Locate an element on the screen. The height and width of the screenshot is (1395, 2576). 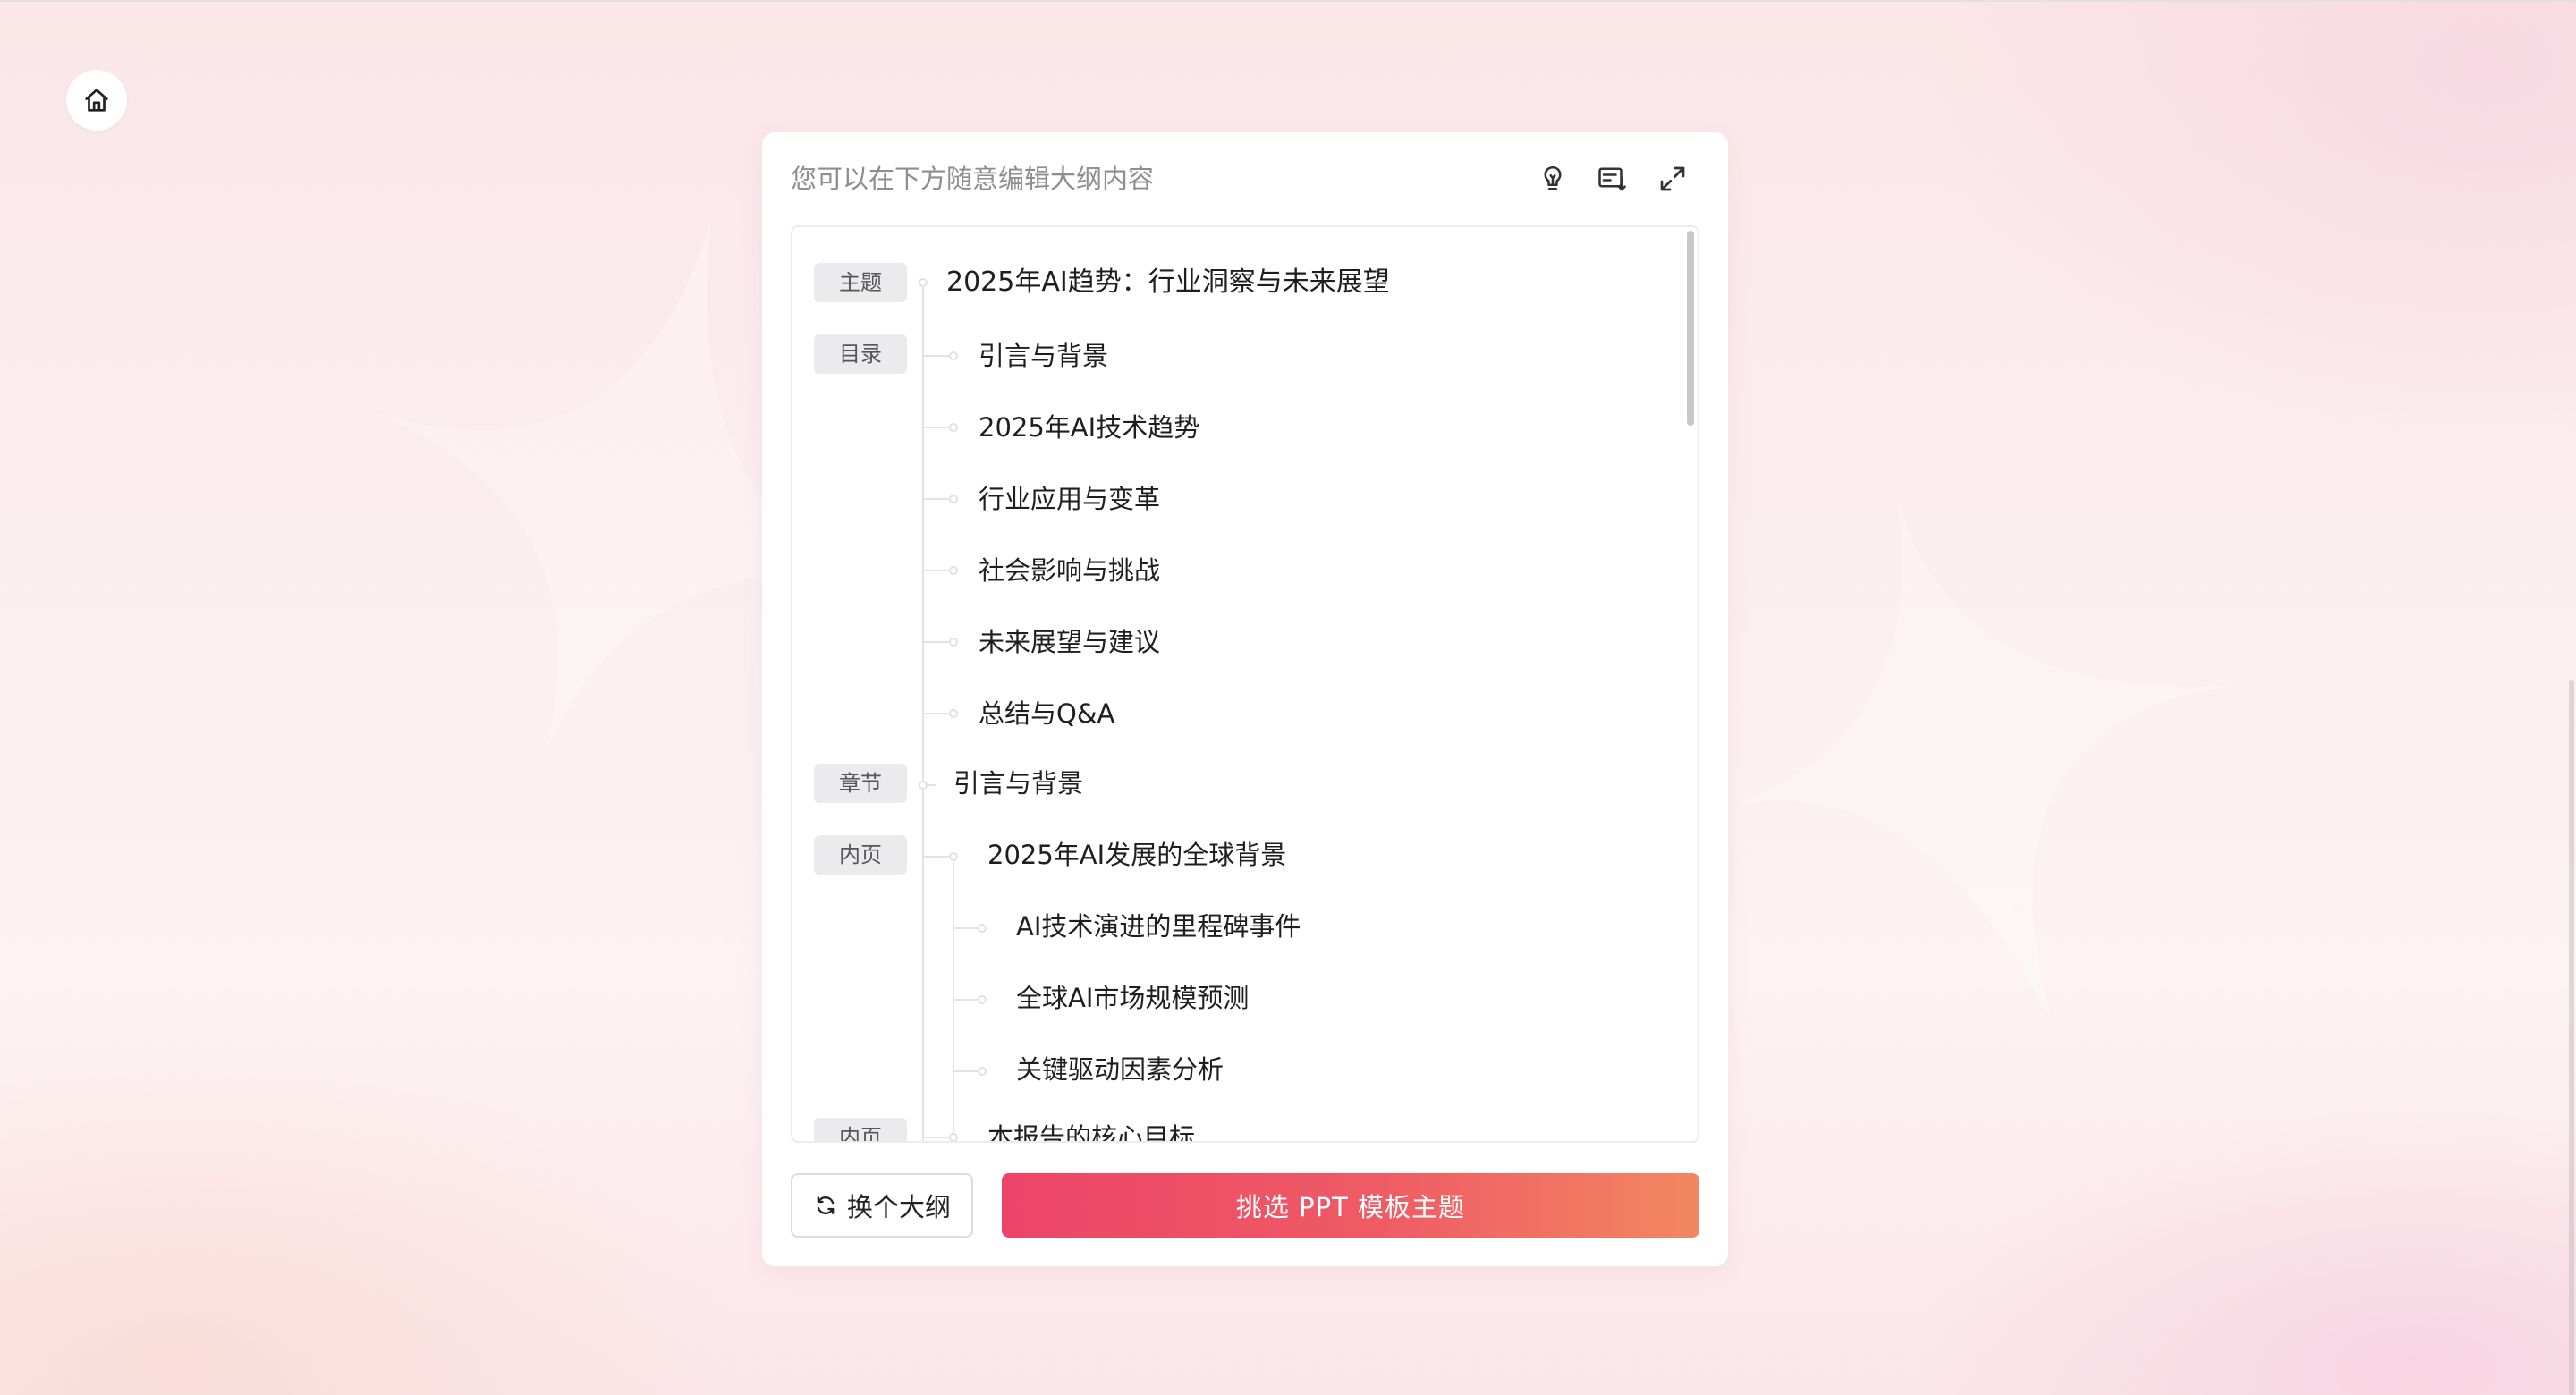
theme-title: 2025年AI趋势：行业洞察与未来展望 is located at coordinates (1168, 282).